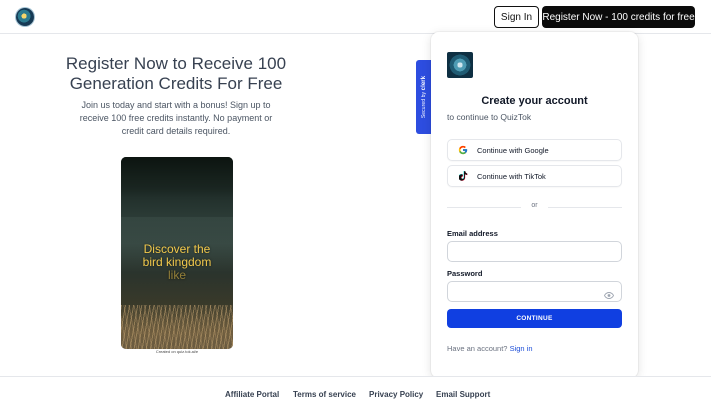 This screenshot has height=400, width=711. I want to click on card-subtitle: to continue to QuizTok, so click(489, 117).